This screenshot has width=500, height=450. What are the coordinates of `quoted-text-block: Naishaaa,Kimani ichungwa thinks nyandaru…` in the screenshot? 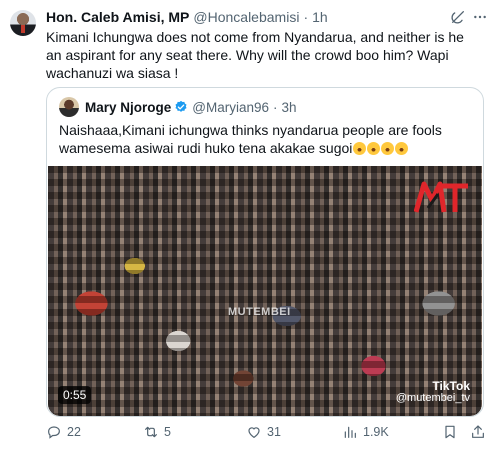 It's located at (266, 139).